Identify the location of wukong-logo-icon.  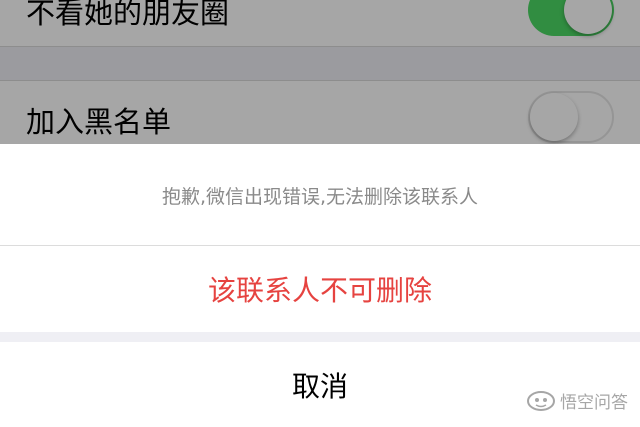
(541, 400).